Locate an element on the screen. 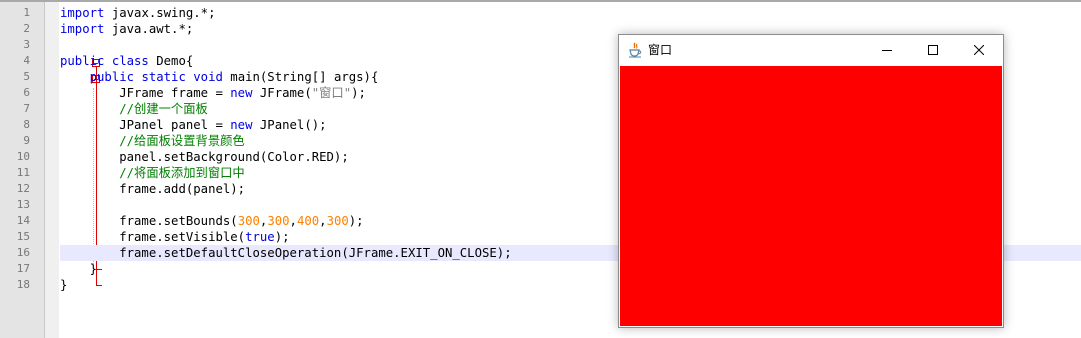  code-token: "窗口" is located at coordinates (331, 93).